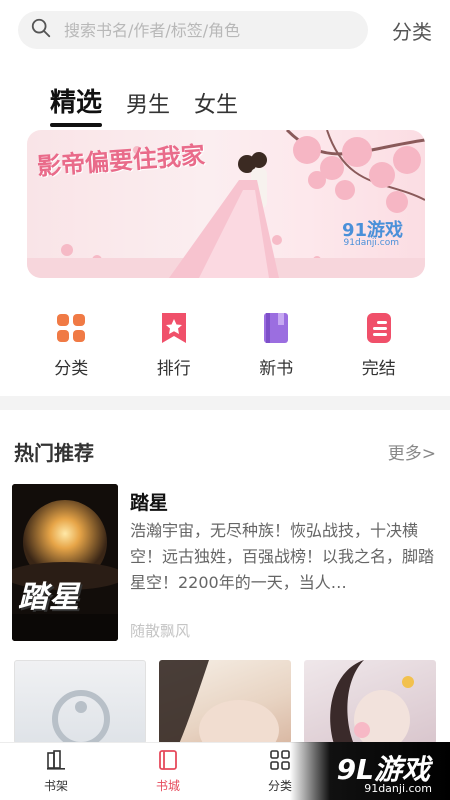 The image size is (450, 800). I want to click on search-box, so click(193, 30).